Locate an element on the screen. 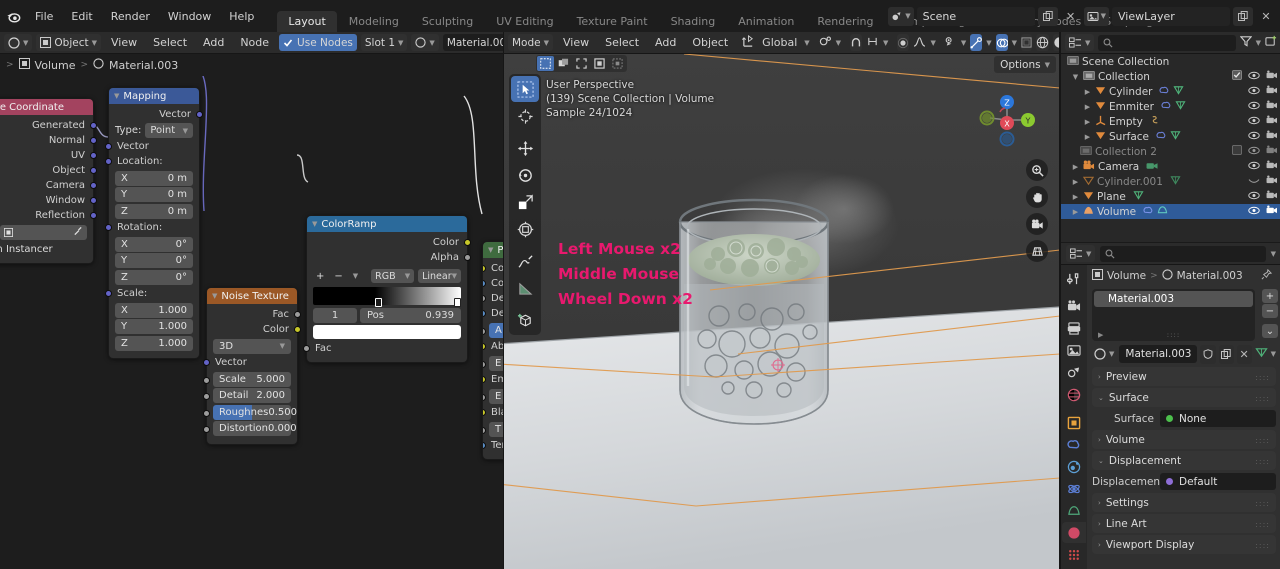 This screenshot has width=1280, height=569. overlays-icon is located at coordinates (1001, 42).